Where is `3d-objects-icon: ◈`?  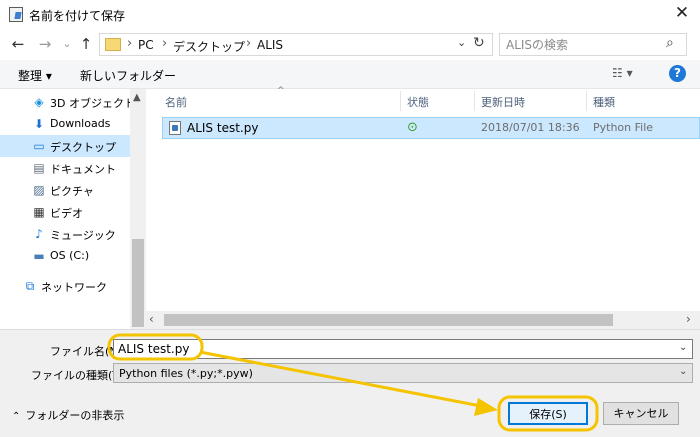 3d-objects-icon: ◈ is located at coordinates (39, 102).